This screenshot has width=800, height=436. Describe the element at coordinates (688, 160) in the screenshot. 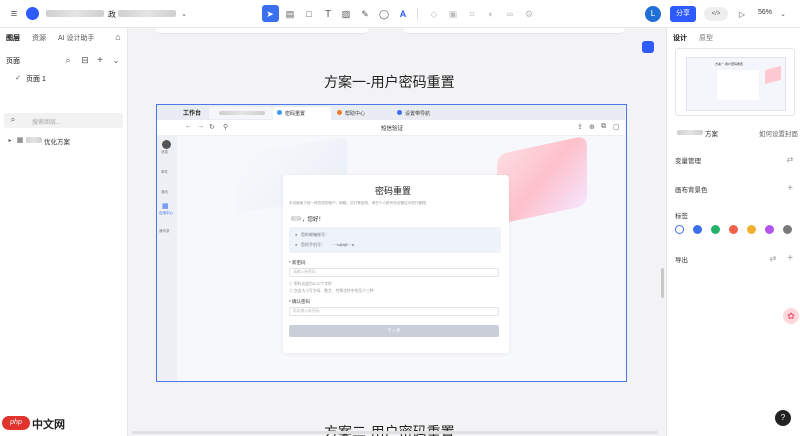

I see `variables-heading: 变量管理` at that location.